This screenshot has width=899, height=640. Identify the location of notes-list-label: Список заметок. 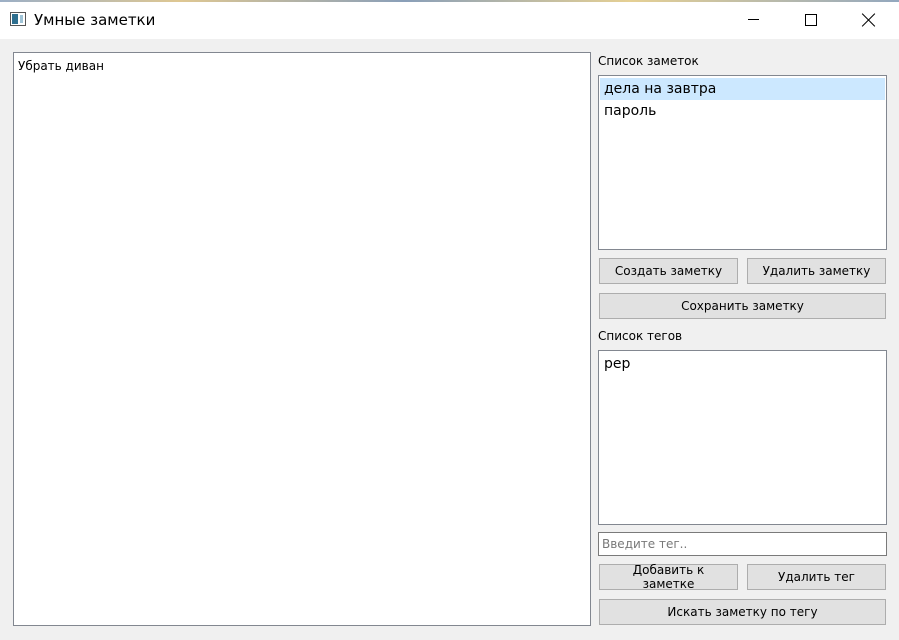
(648, 61).